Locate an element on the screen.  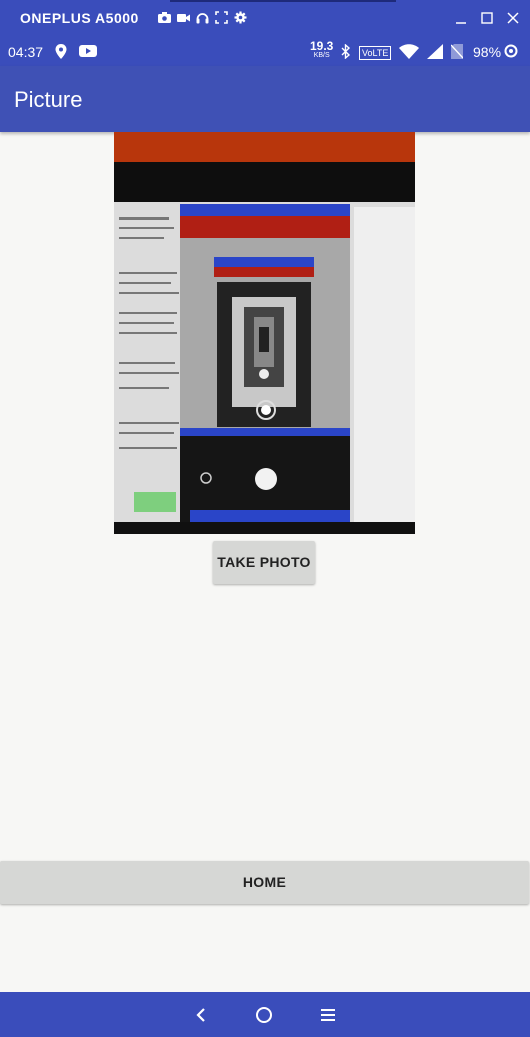
title-bar-accent is located at coordinates (283, 1).